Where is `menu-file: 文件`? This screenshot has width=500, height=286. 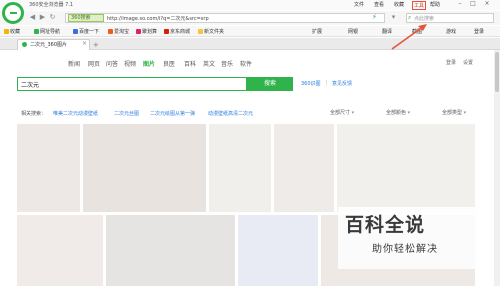 menu-file: 文件 is located at coordinates (359, 4).